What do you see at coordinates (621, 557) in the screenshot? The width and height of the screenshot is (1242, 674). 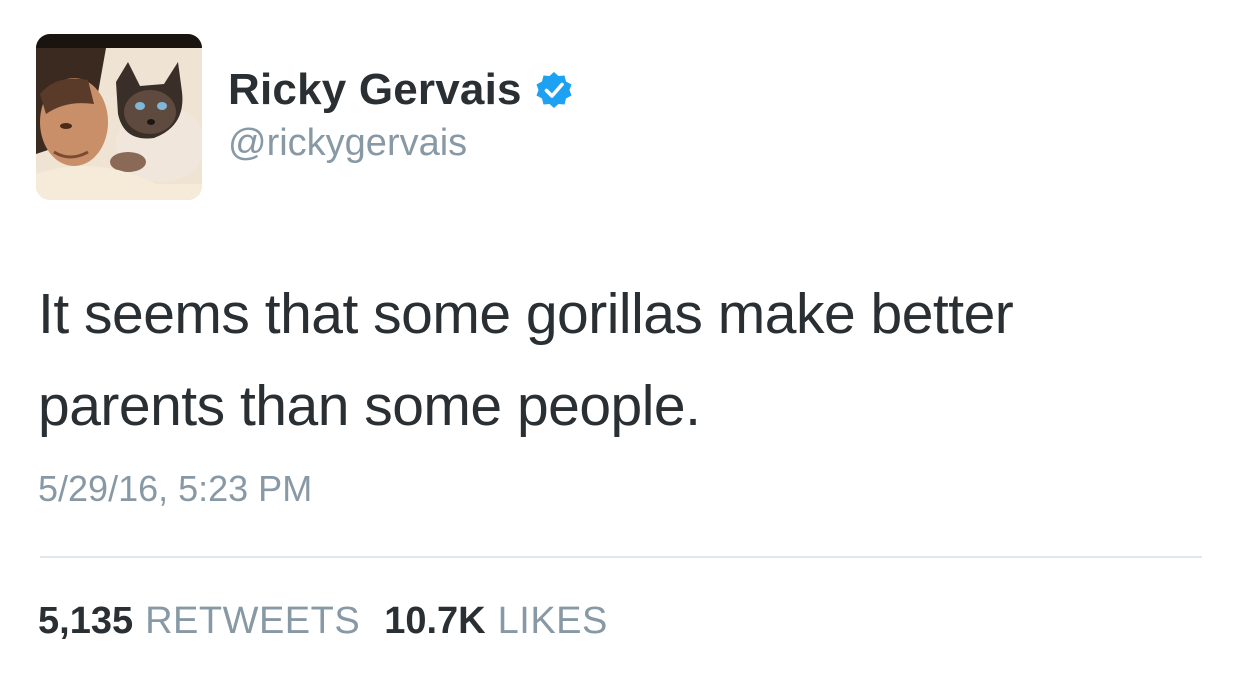 I see `divider` at bounding box center [621, 557].